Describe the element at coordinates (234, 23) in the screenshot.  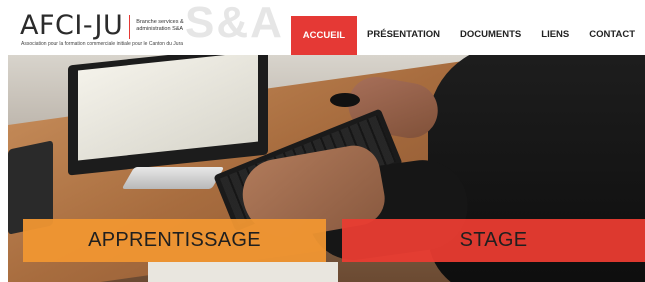
I see `header-watermark: S&A` at that location.